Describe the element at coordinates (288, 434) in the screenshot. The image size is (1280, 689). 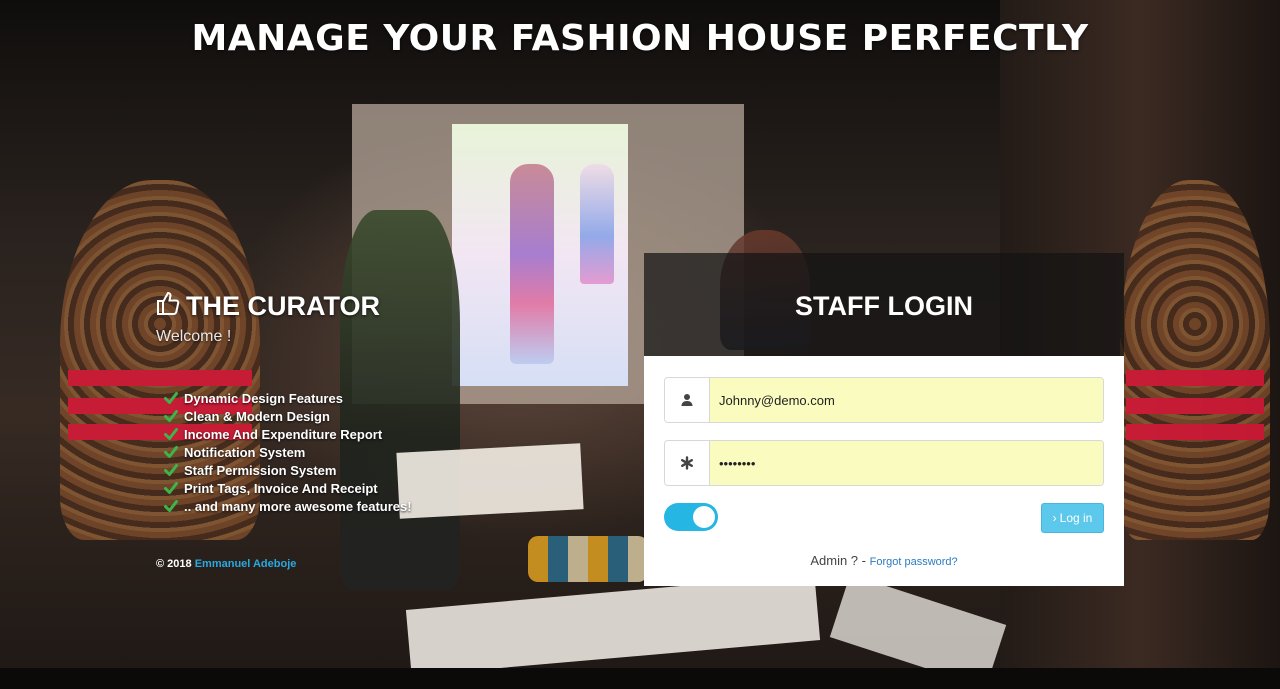
I see `feature-item: Income And Expenditure Report` at that location.